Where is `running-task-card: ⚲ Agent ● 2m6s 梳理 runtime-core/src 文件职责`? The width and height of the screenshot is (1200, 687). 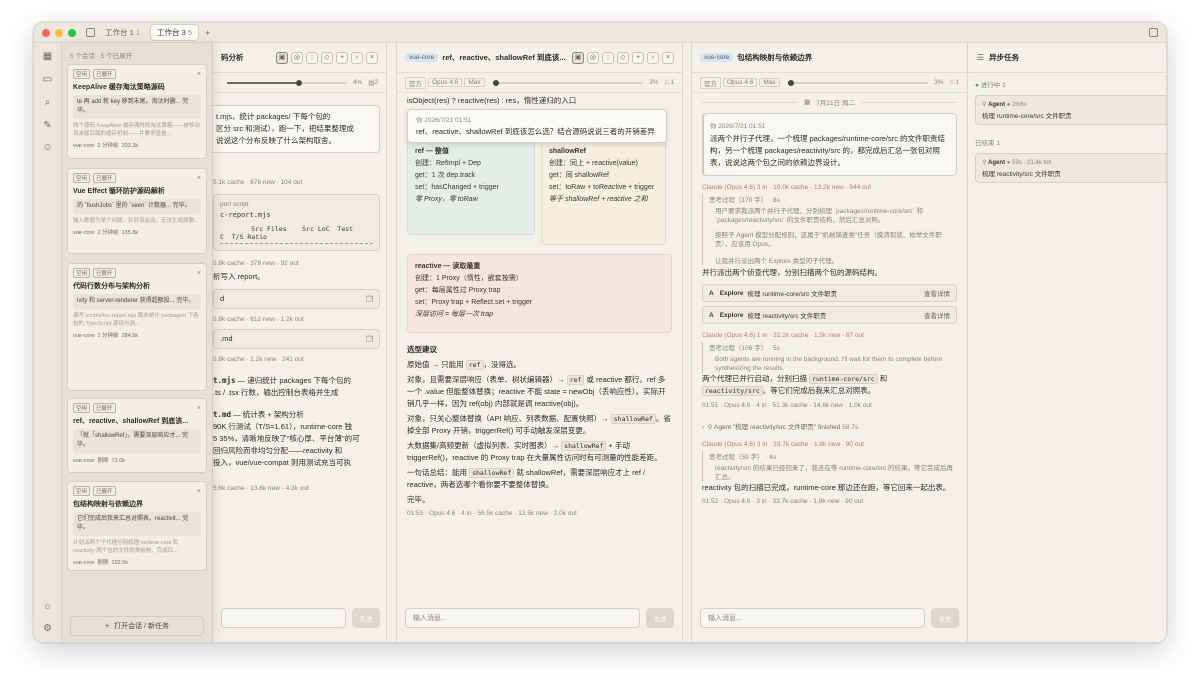 running-task-card: ⚲ Agent ● 2m6s 梳理 runtime-core/src 文件职责 is located at coordinates (1070, 110).